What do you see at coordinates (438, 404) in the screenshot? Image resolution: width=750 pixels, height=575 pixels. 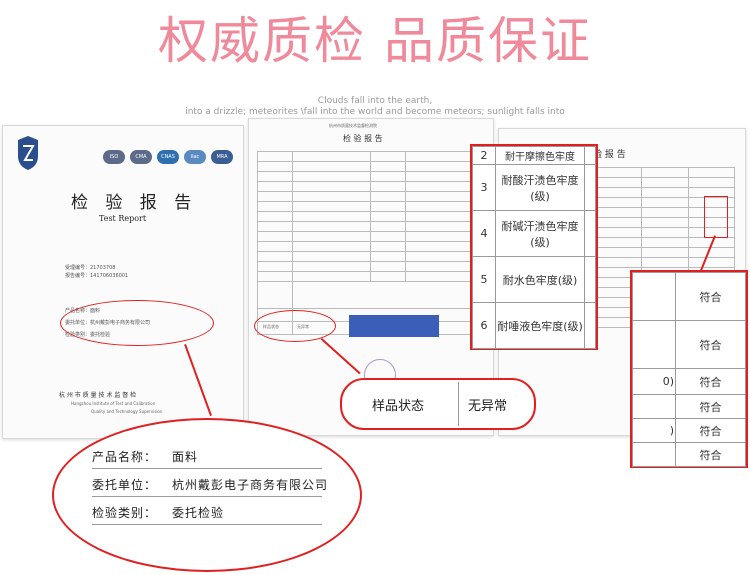 I see `zoom-sample-state: 样品状态 无异常` at bounding box center [438, 404].